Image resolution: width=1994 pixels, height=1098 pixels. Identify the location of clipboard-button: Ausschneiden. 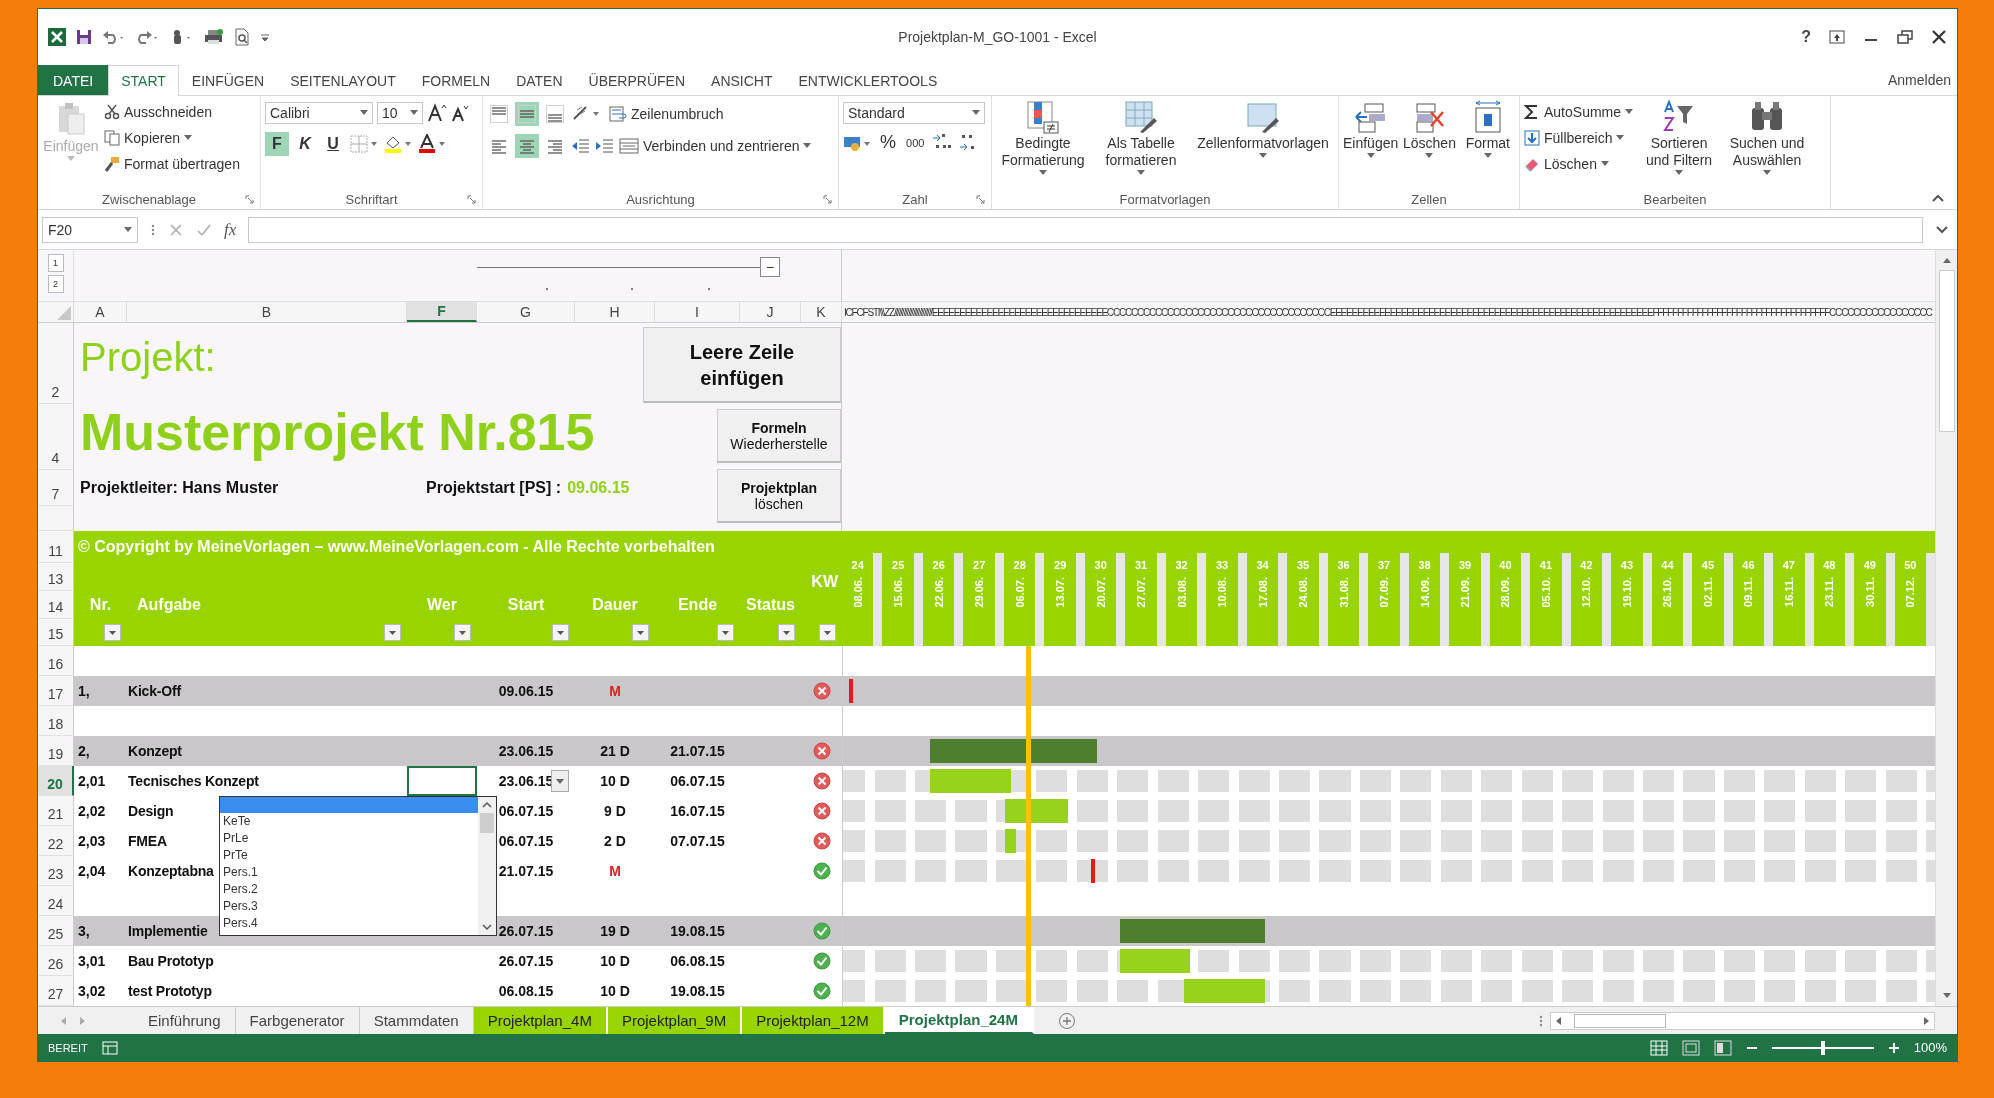
(172, 112).